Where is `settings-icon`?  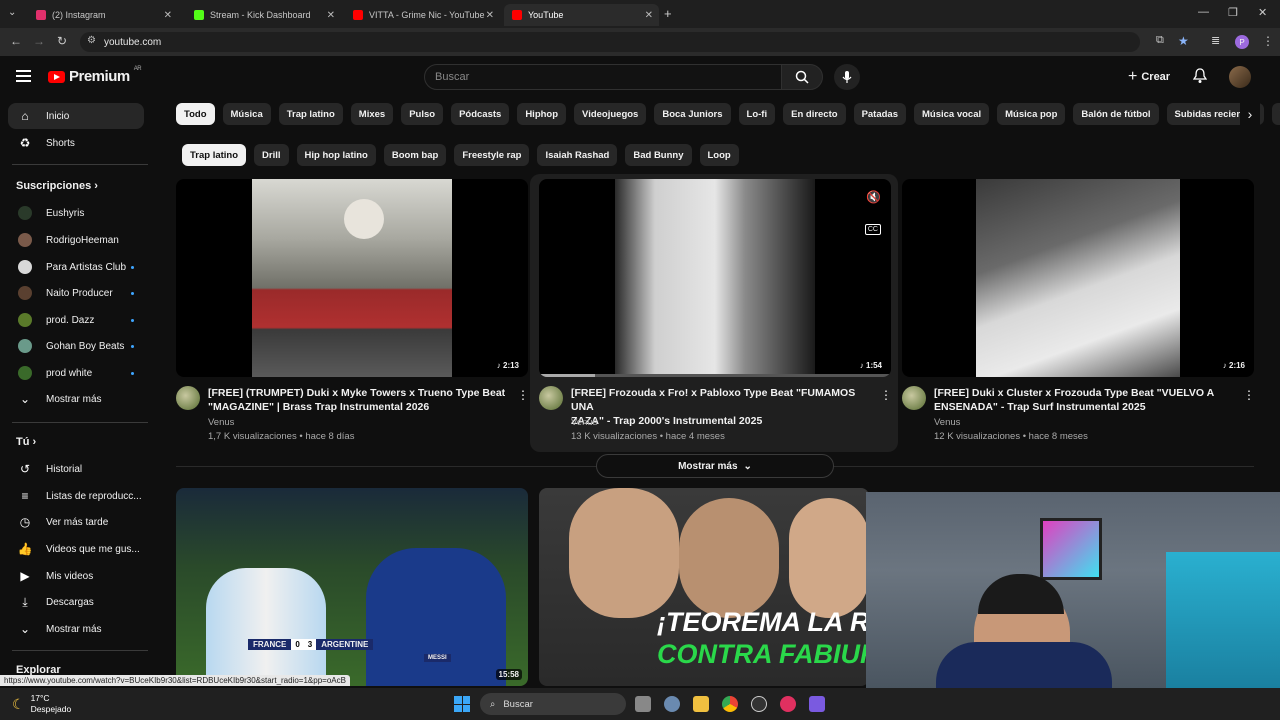
settings-icon is located at coordinates (672, 704).